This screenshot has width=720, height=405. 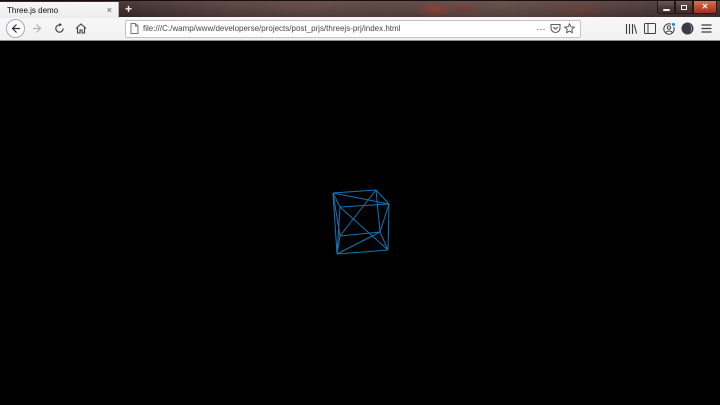 I want to click on sidebar-button, so click(x=649, y=29).